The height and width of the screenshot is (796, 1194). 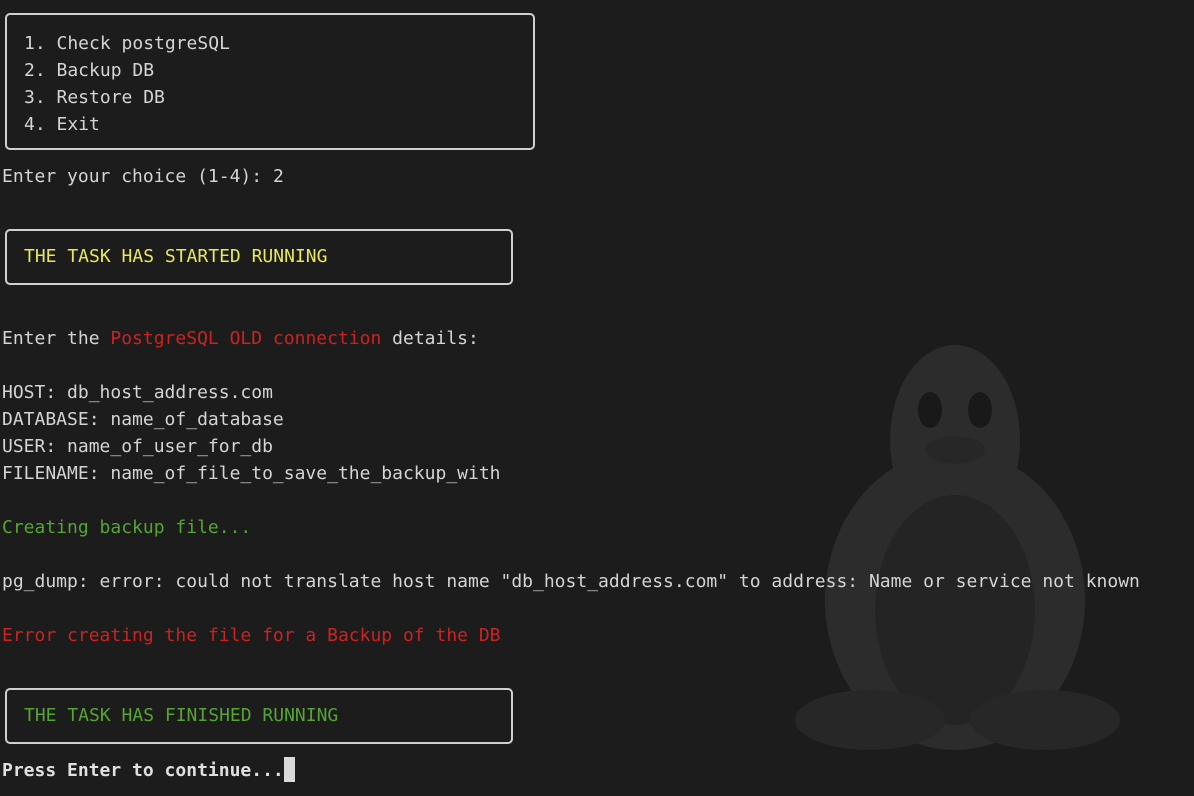 What do you see at coordinates (137, 446) in the screenshot?
I see `user-field: USER: name_of_user_for_db` at bounding box center [137, 446].